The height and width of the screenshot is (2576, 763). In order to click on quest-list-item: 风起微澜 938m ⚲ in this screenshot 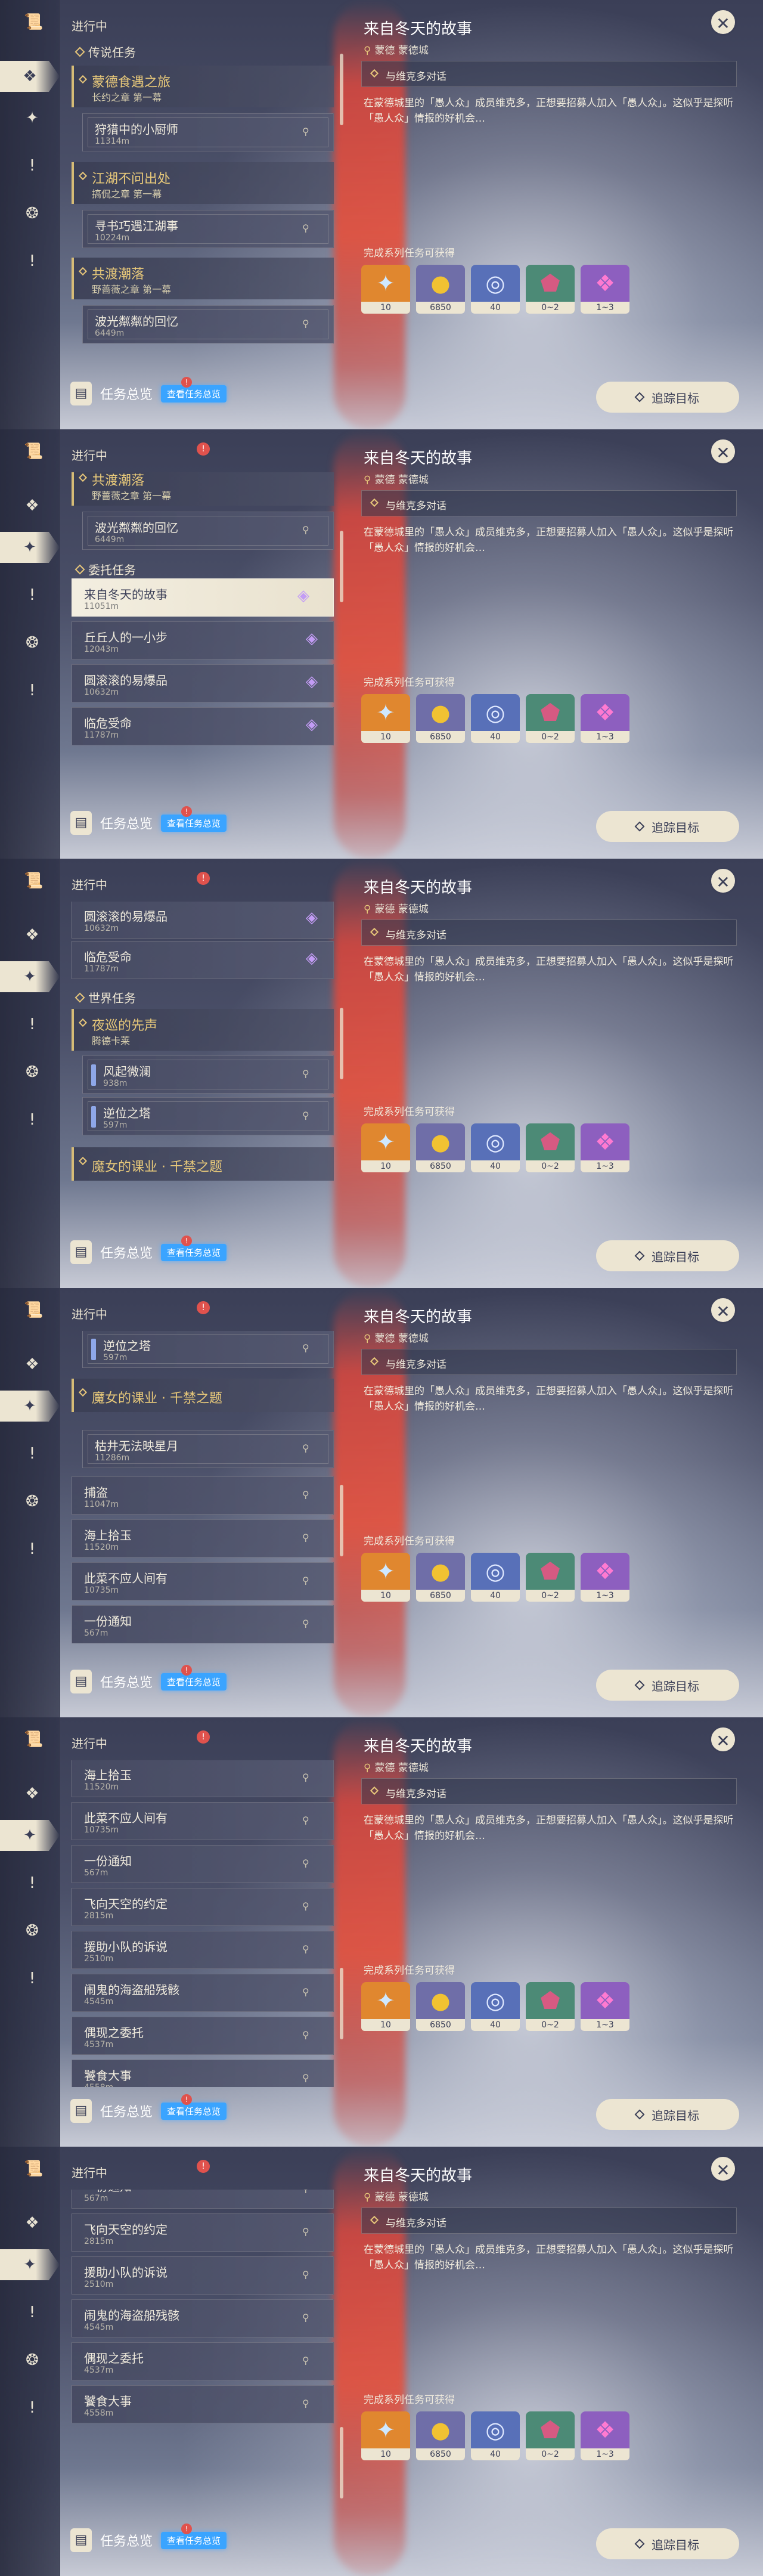, I will do `click(208, 1074)`.